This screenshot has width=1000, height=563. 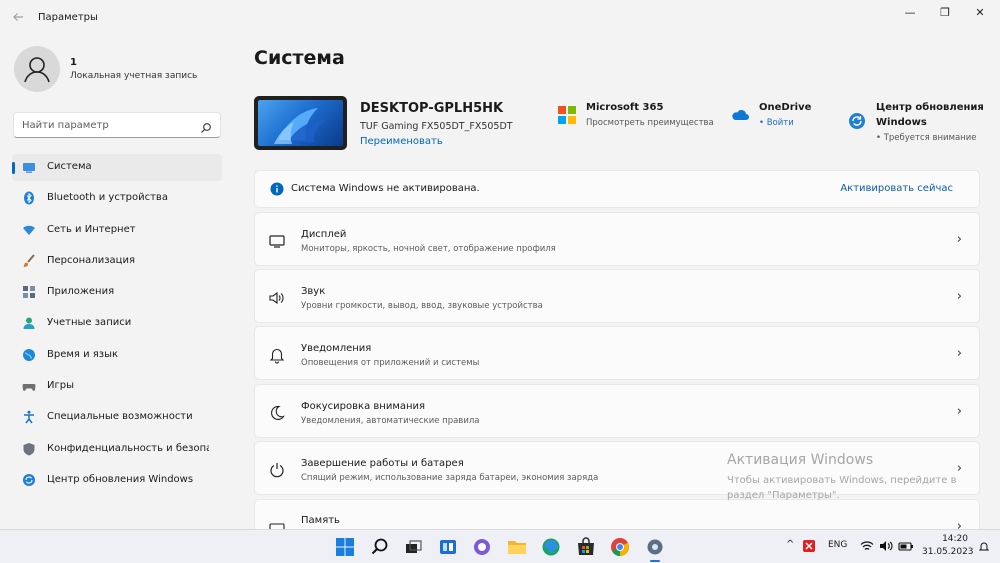 I want to click on avatar, so click(x=37, y=69).